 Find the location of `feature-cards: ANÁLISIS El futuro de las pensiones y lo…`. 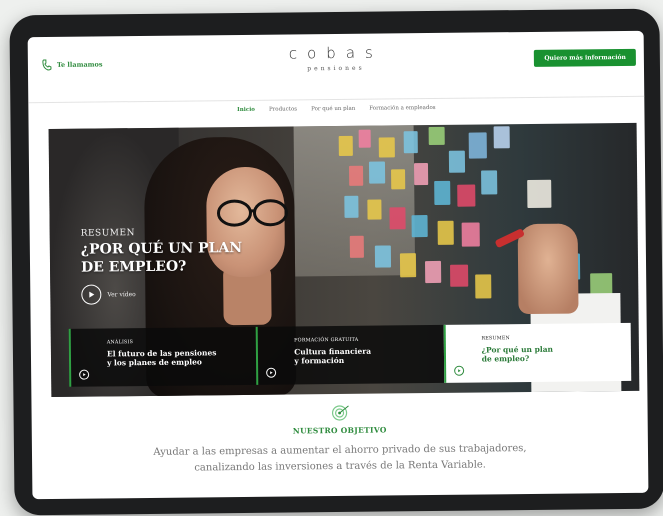

feature-cards: ANÁLISIS El futuro de las pensiones y lo… is located at coordinates (350, 354).